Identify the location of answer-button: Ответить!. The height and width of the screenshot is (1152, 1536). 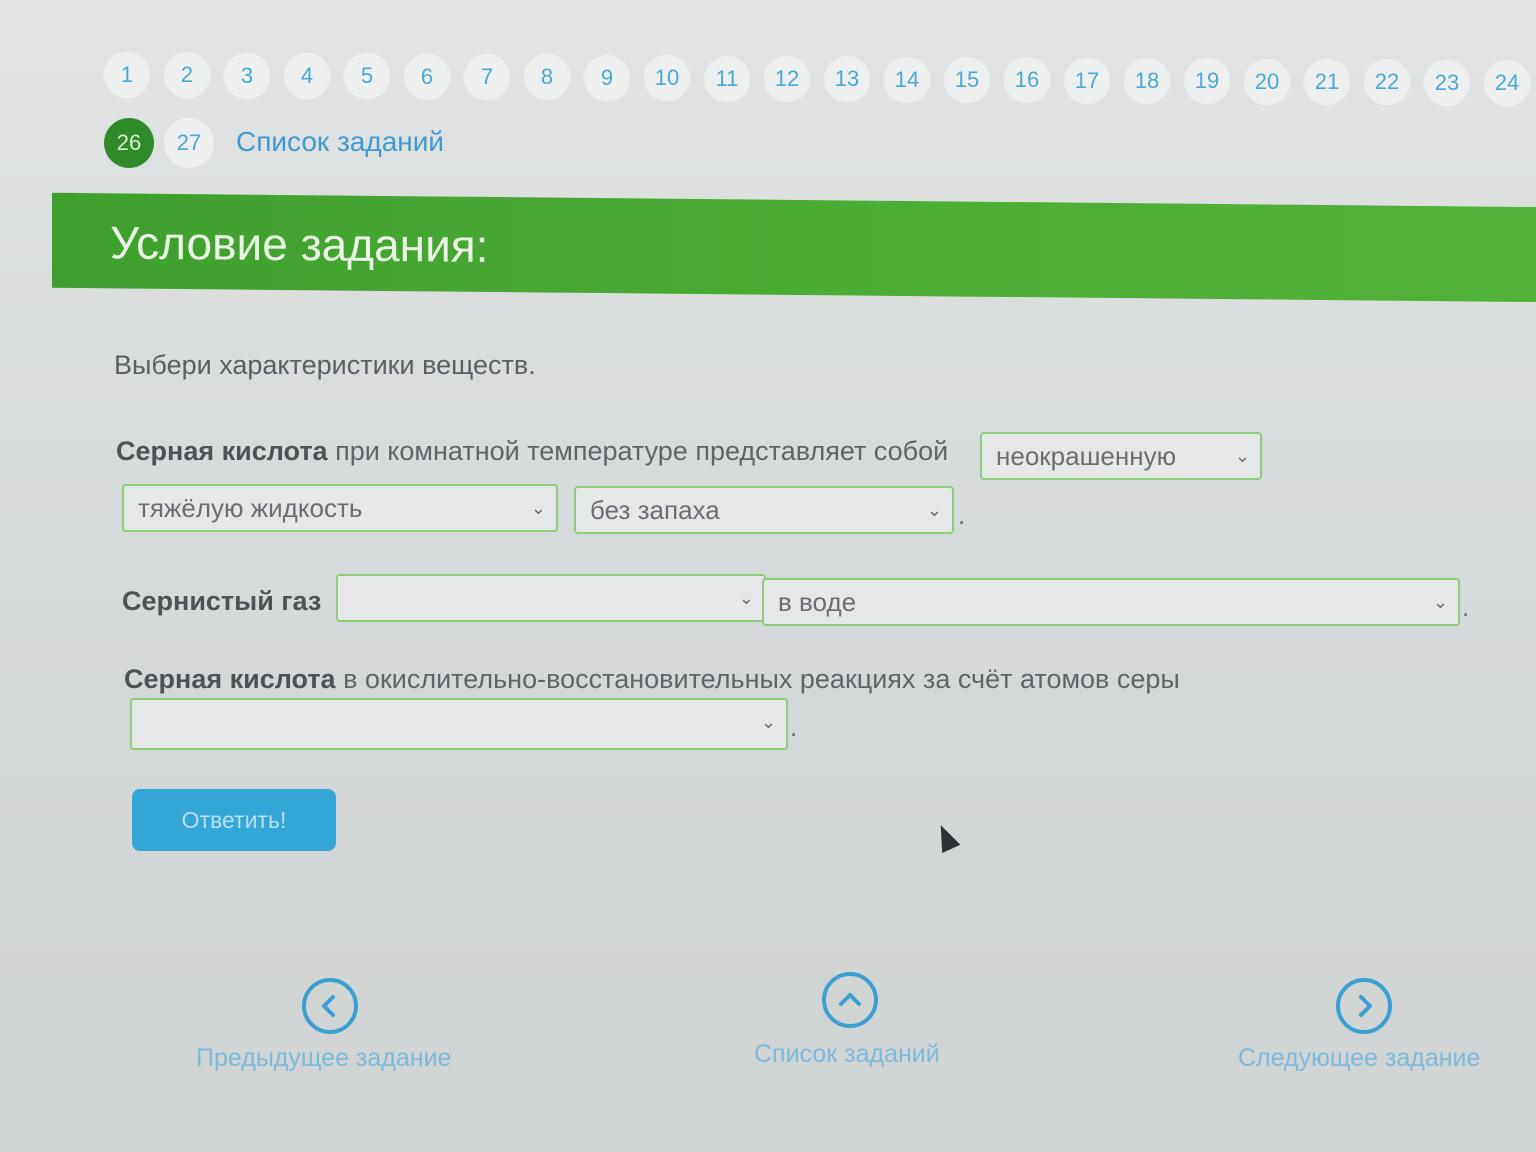
(234, 820).